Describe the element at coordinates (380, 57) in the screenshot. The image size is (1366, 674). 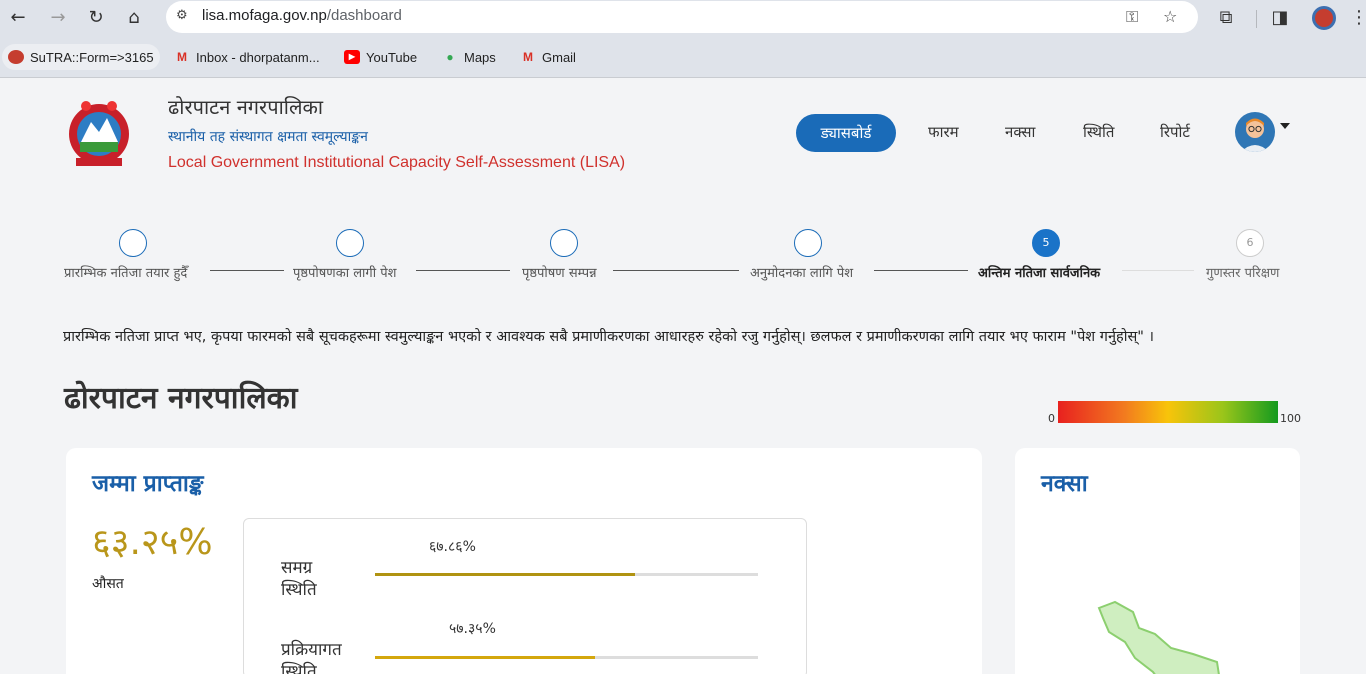
I see `bookmark-youtube: ▶ YouTube` at that location.